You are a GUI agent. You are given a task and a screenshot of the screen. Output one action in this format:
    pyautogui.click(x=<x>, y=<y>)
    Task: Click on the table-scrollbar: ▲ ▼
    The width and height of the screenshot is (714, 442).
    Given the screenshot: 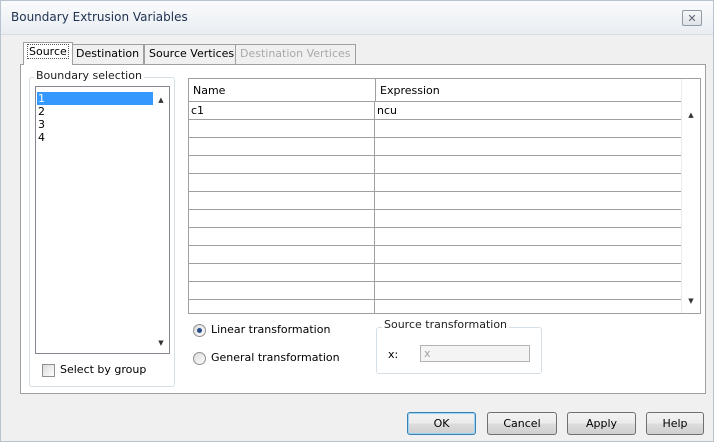 What is the action you would take?
    pyautogui.click(x=690, y=196)
    